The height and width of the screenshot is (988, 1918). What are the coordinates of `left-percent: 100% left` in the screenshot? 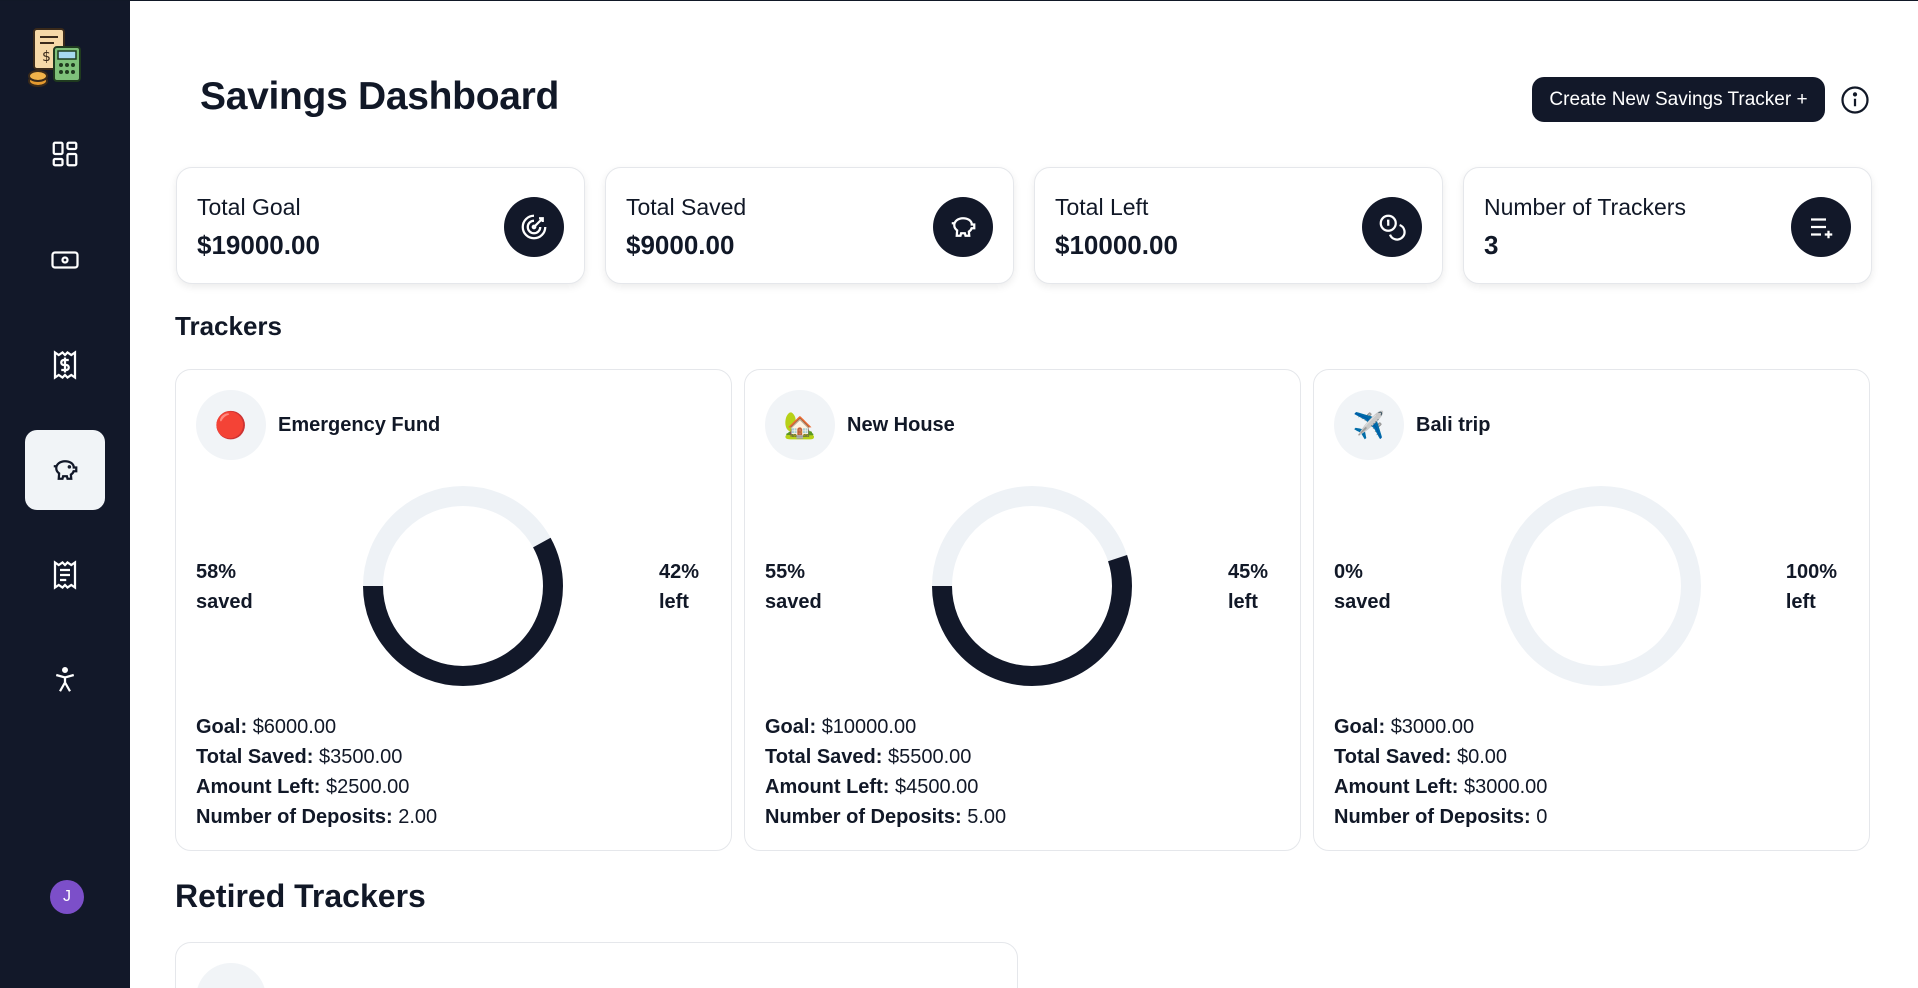 It's located at (1811, 587).